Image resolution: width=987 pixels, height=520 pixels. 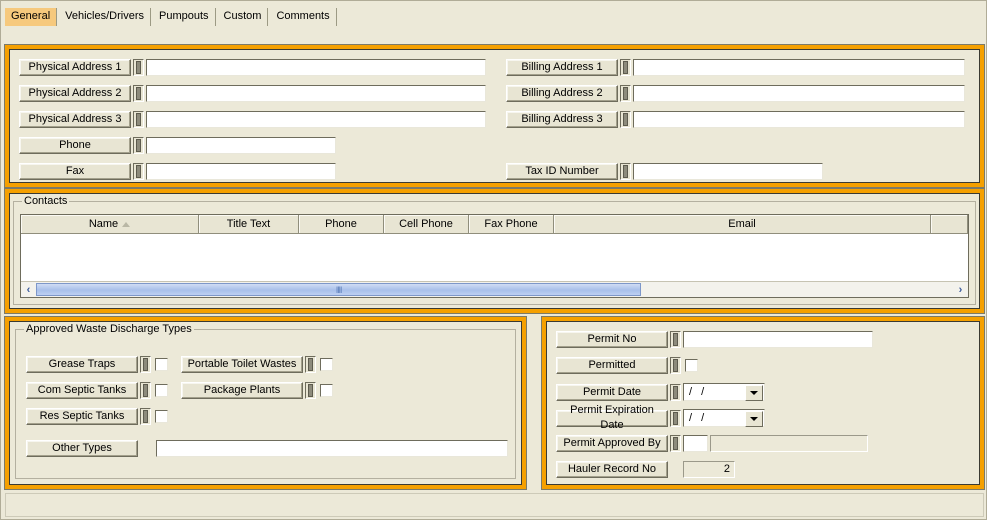 I want to click on permit-approved-by-button: Permit Approved By, so click(x=612, y=443).